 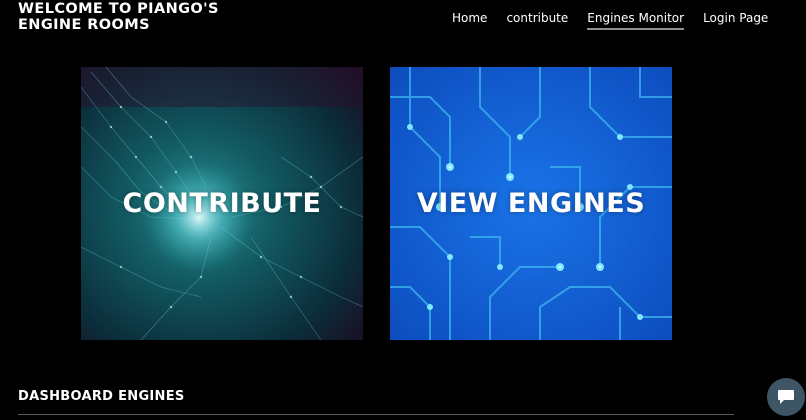 I want to click on nav-engines-monitor: Engines Monitor, so click(x=636, y=20).